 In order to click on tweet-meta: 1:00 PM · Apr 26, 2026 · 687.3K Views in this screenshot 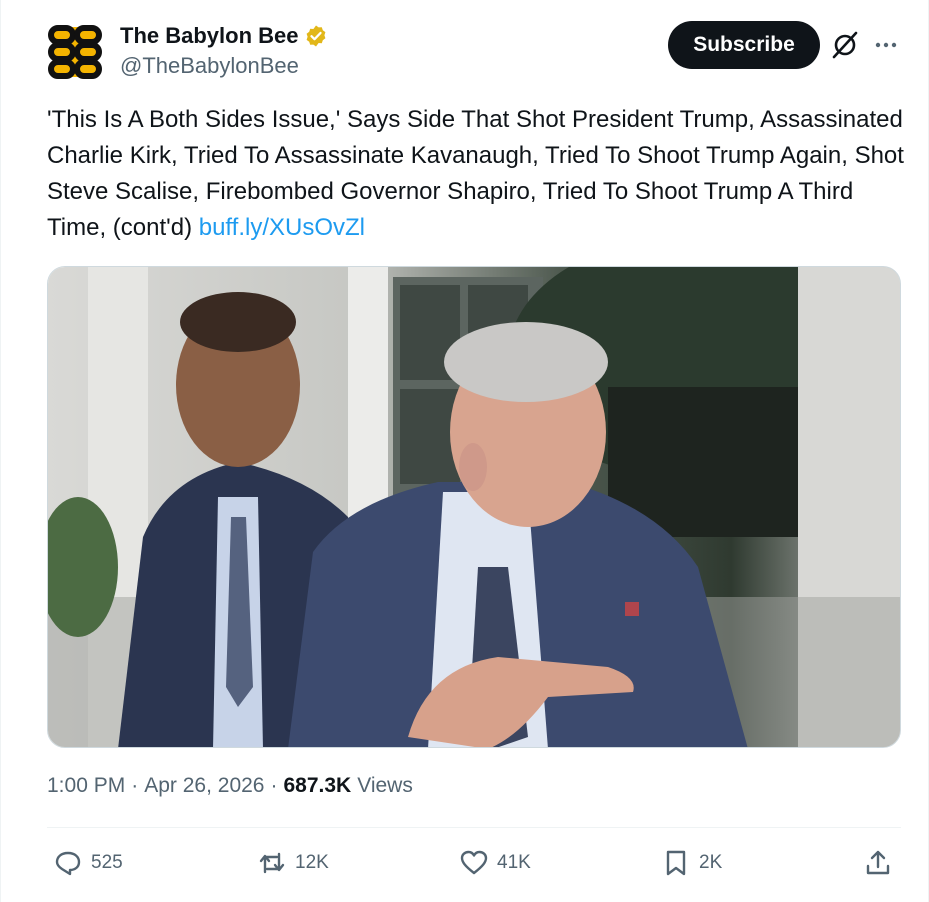, I will do `click(230, 786)`.